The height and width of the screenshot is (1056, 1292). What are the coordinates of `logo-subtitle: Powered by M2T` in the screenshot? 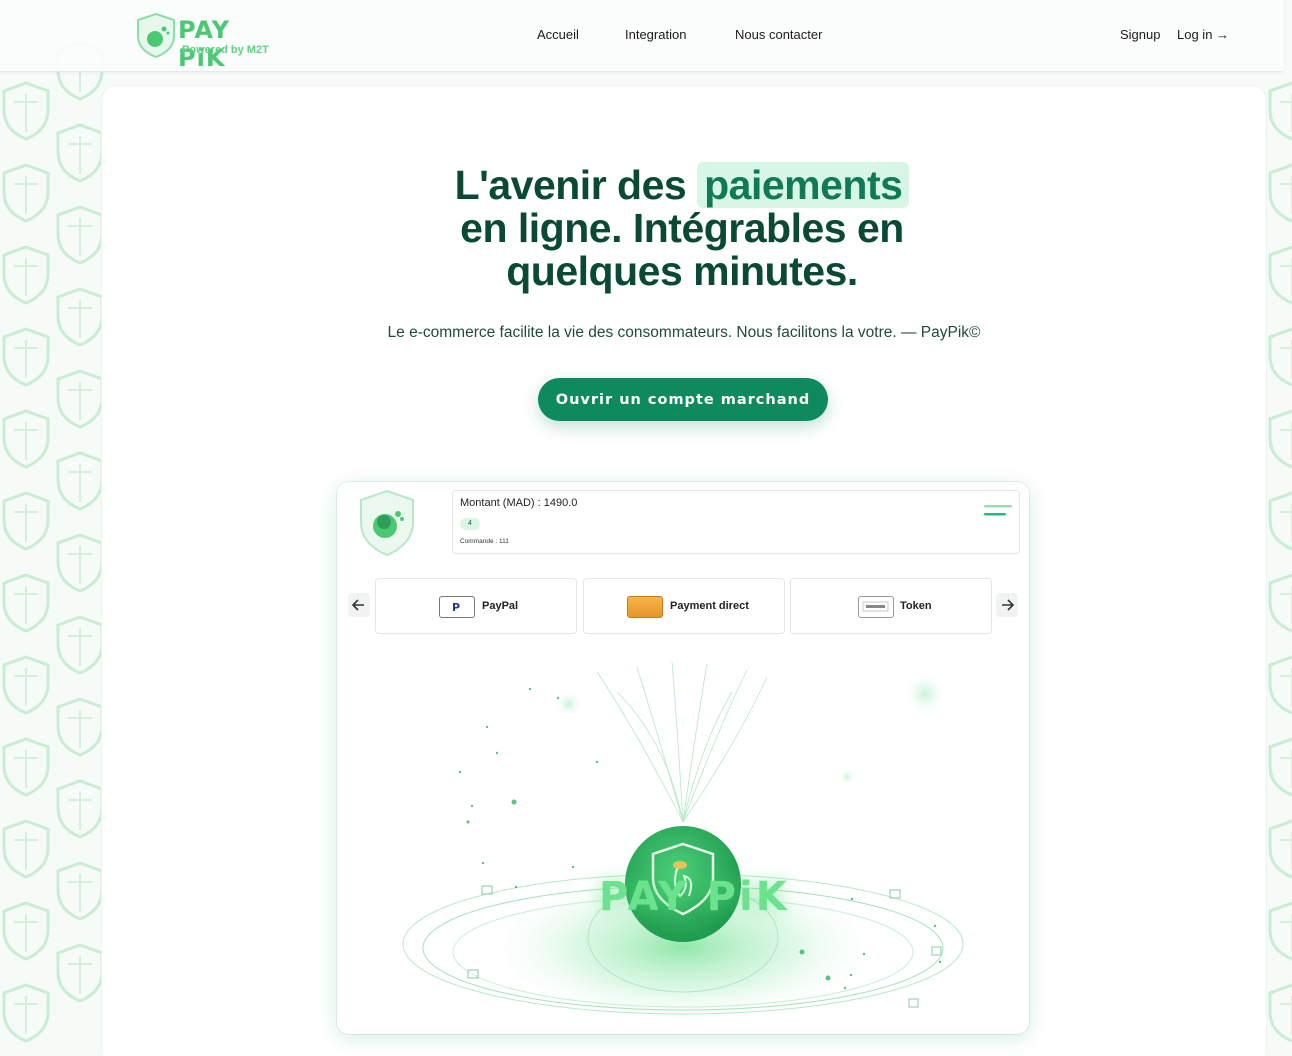 It's located at (225, 50).